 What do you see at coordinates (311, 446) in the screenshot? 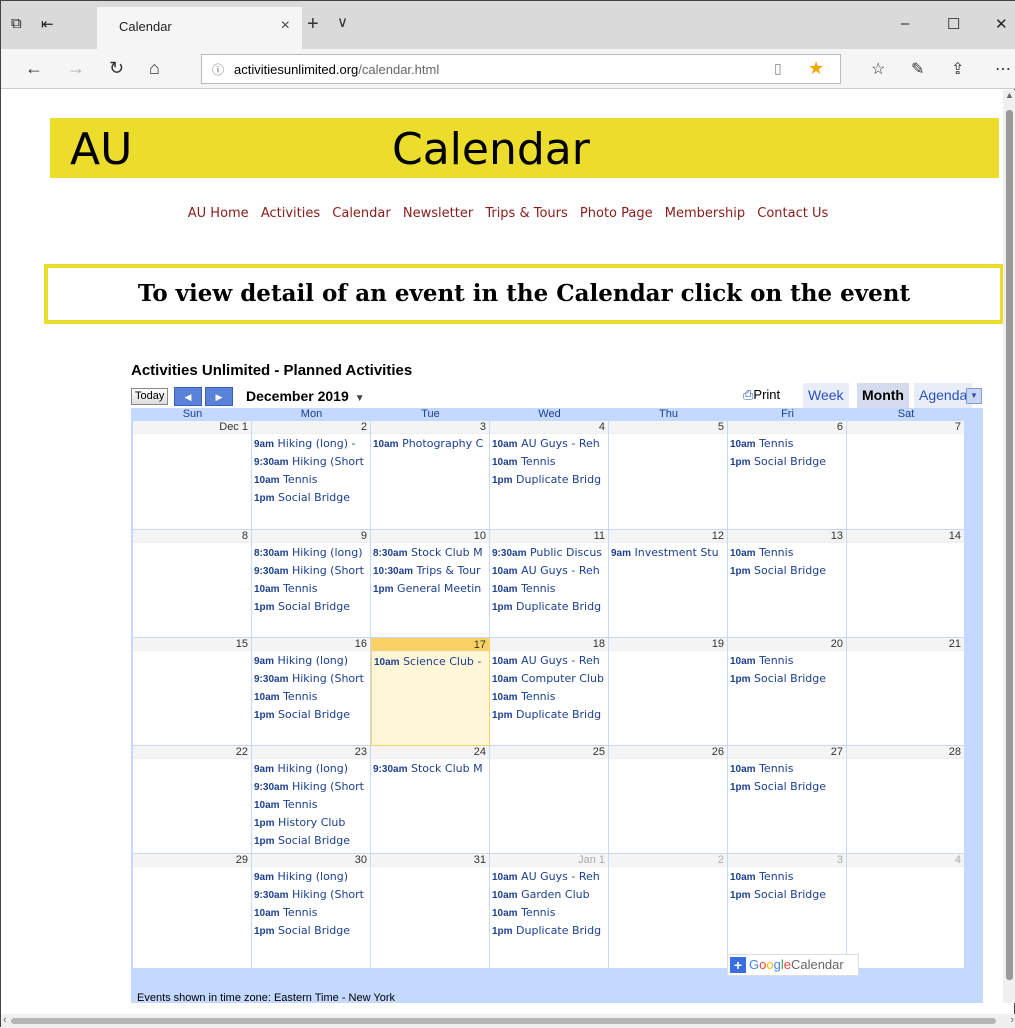
I see `event-item: 9am Hiking (long) -` at bounding box center [311, 446].